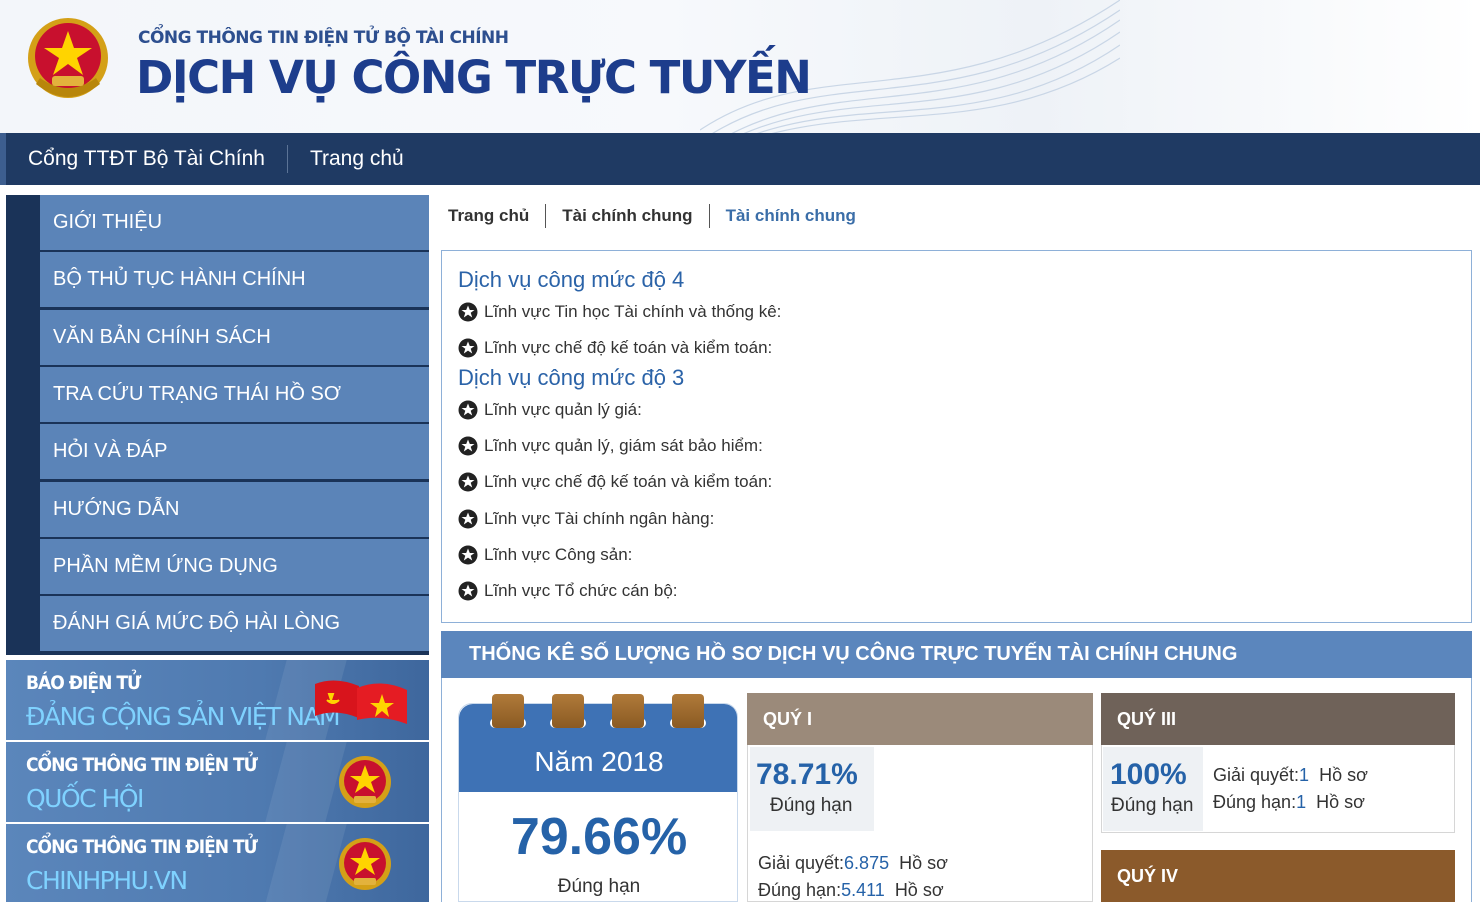 The image size is (1480, 902). I want to click on promo-line2: QUỐC HỘI, so click(85, 798).